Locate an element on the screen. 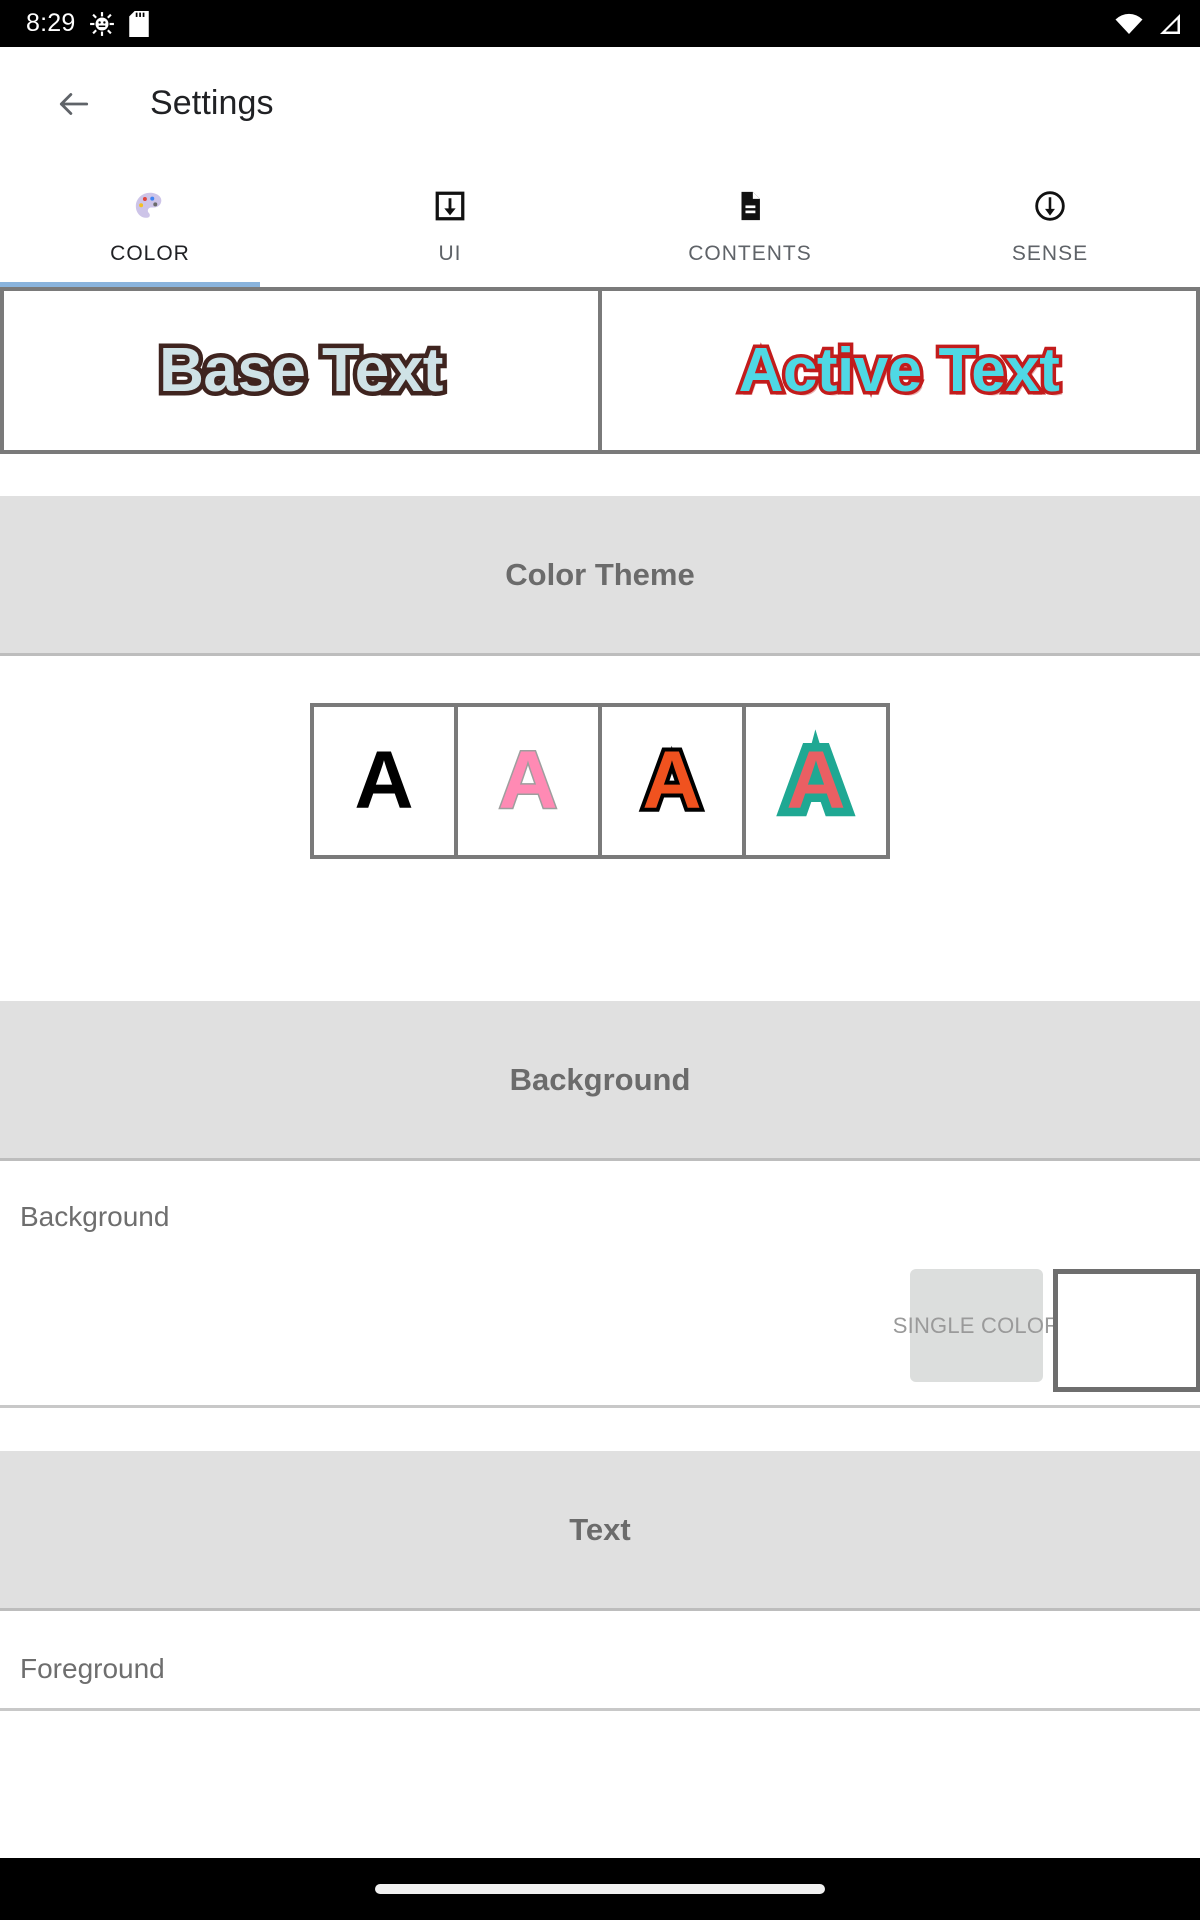 Image resolution: width=1200 pixels, height=1920 pixels. system-navigation-bar is located at coordinates (600, 1889).